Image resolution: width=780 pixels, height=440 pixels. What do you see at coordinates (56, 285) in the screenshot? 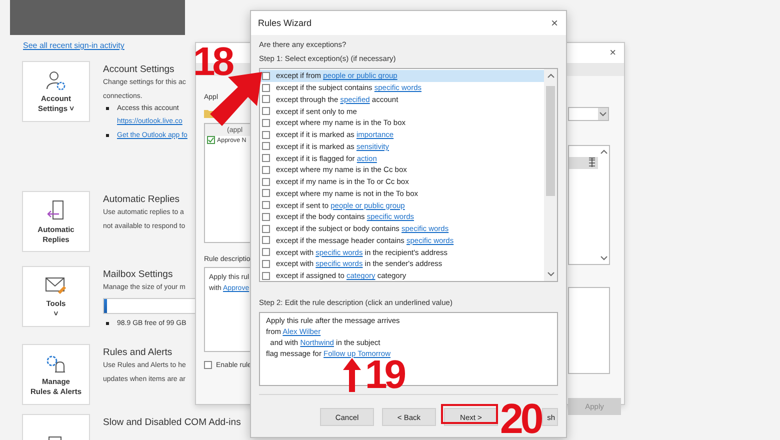
I see `envelope-icon` at bounding box center [56, 285].